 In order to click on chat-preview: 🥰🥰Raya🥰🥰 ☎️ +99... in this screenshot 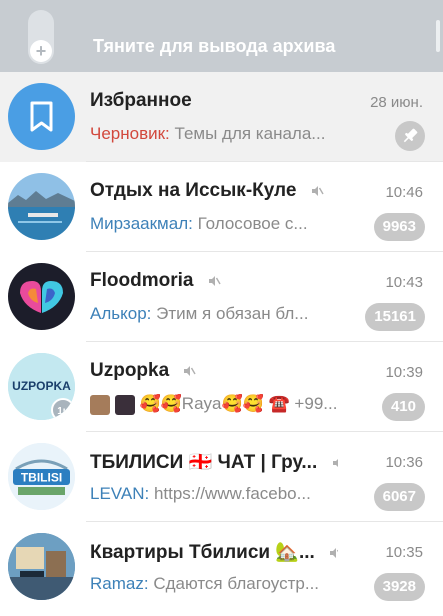, I will do `click(224, 404)`.